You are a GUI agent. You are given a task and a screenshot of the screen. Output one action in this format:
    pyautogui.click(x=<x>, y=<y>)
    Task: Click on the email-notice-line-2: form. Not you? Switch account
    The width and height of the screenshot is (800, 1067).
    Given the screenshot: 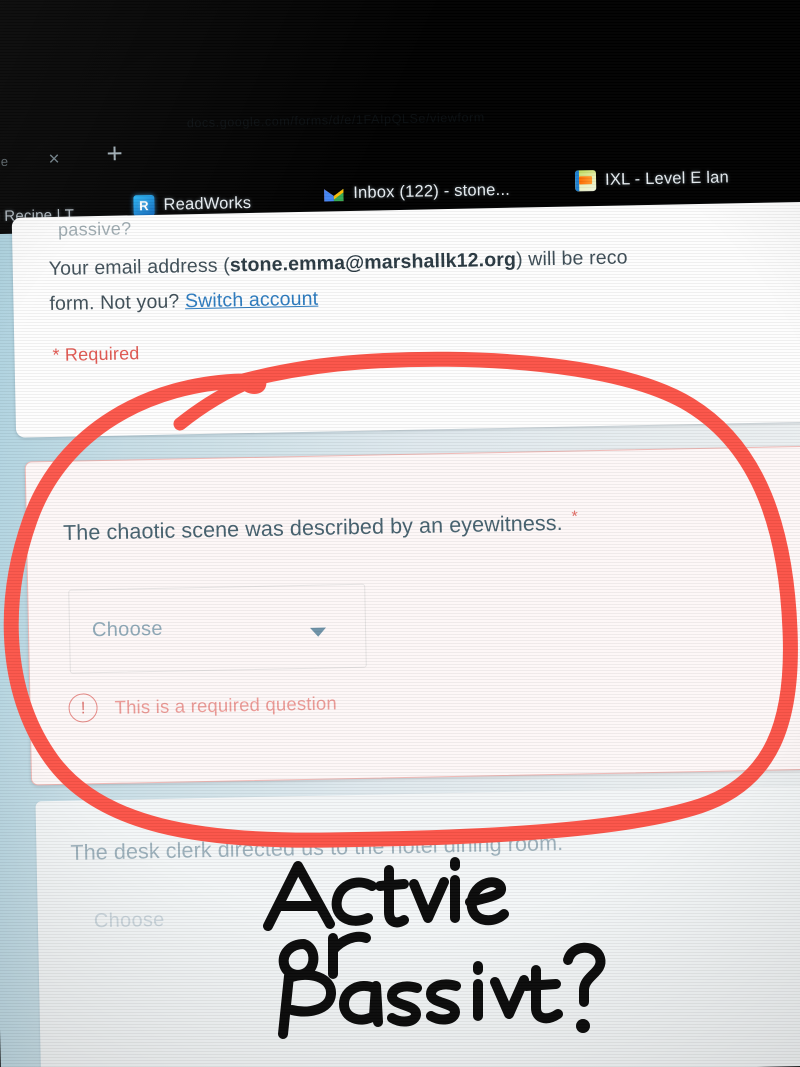 What is the action you would take?
    pyautogui.click(x=183, y=302)
    